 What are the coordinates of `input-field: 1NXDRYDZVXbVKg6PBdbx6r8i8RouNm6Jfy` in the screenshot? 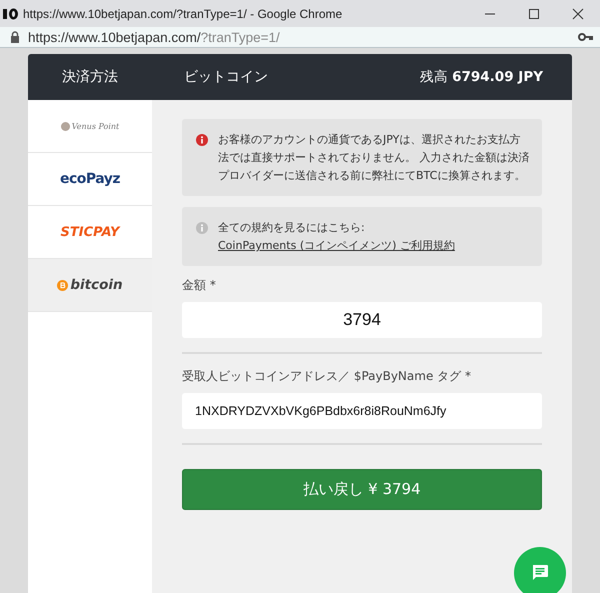 It's located at (362, 411).